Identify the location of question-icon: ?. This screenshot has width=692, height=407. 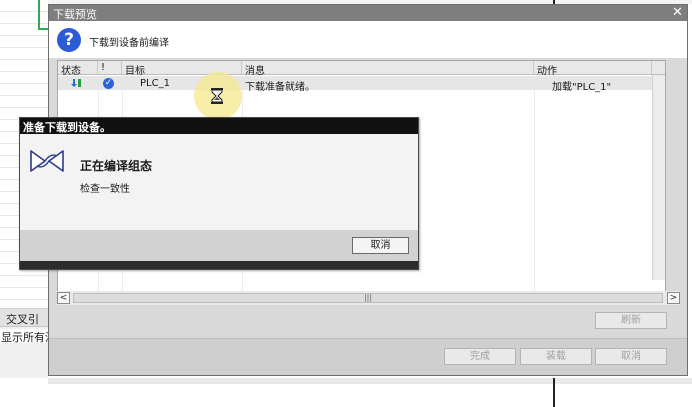
(69, 40).